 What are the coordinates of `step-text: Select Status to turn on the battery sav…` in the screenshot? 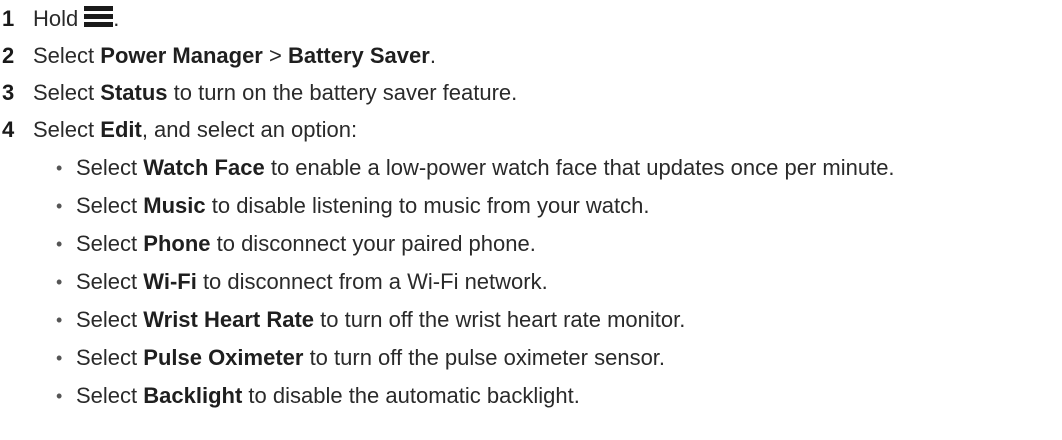 It's located at (275, 93).